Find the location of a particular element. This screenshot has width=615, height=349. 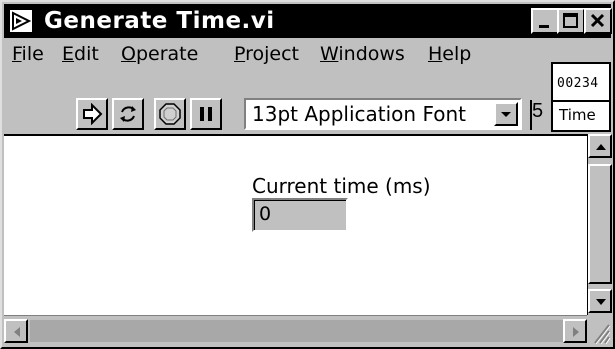

title-bar: Generate Time.vi is located at coordinates (308, 21).